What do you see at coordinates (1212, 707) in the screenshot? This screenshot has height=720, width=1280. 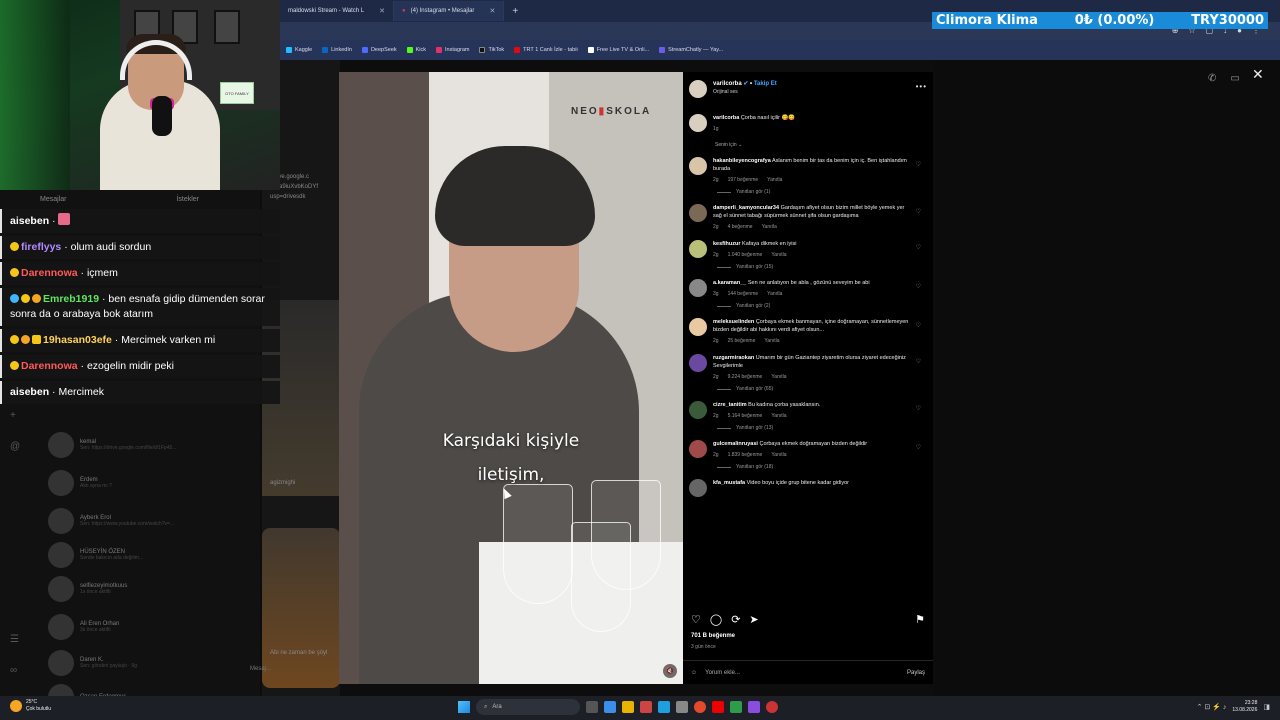 I see `tray-icons: ⌃ ⊡ ⚡ ♪` at bounding box center [1212, 707].